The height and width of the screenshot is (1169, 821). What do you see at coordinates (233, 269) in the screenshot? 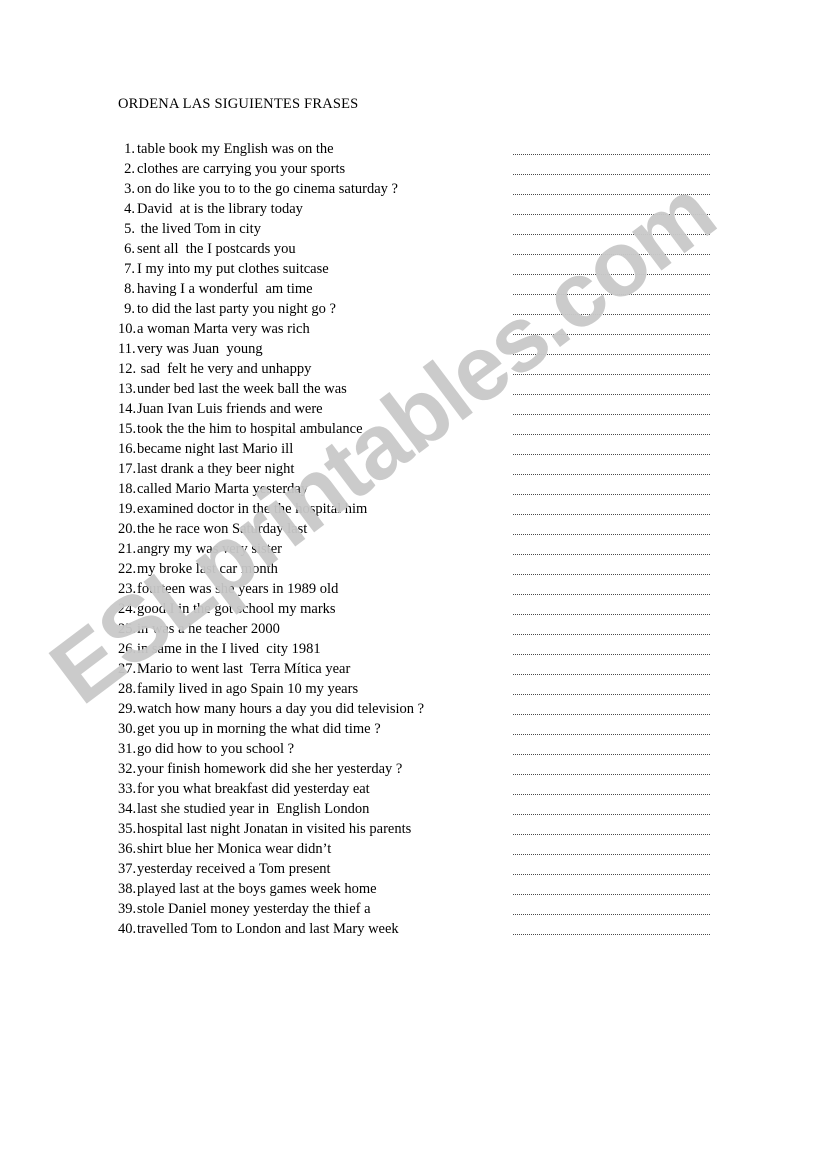
I see `sentence-text: I my into my put clothes suitcase` at bounding box center [233, 269].